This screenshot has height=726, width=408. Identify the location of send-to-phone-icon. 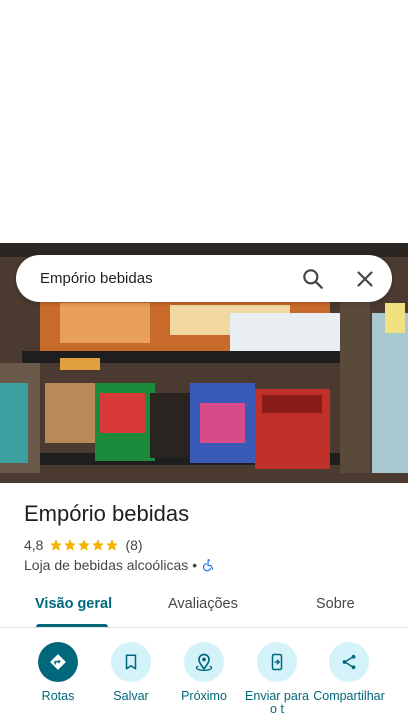
(277, 662).